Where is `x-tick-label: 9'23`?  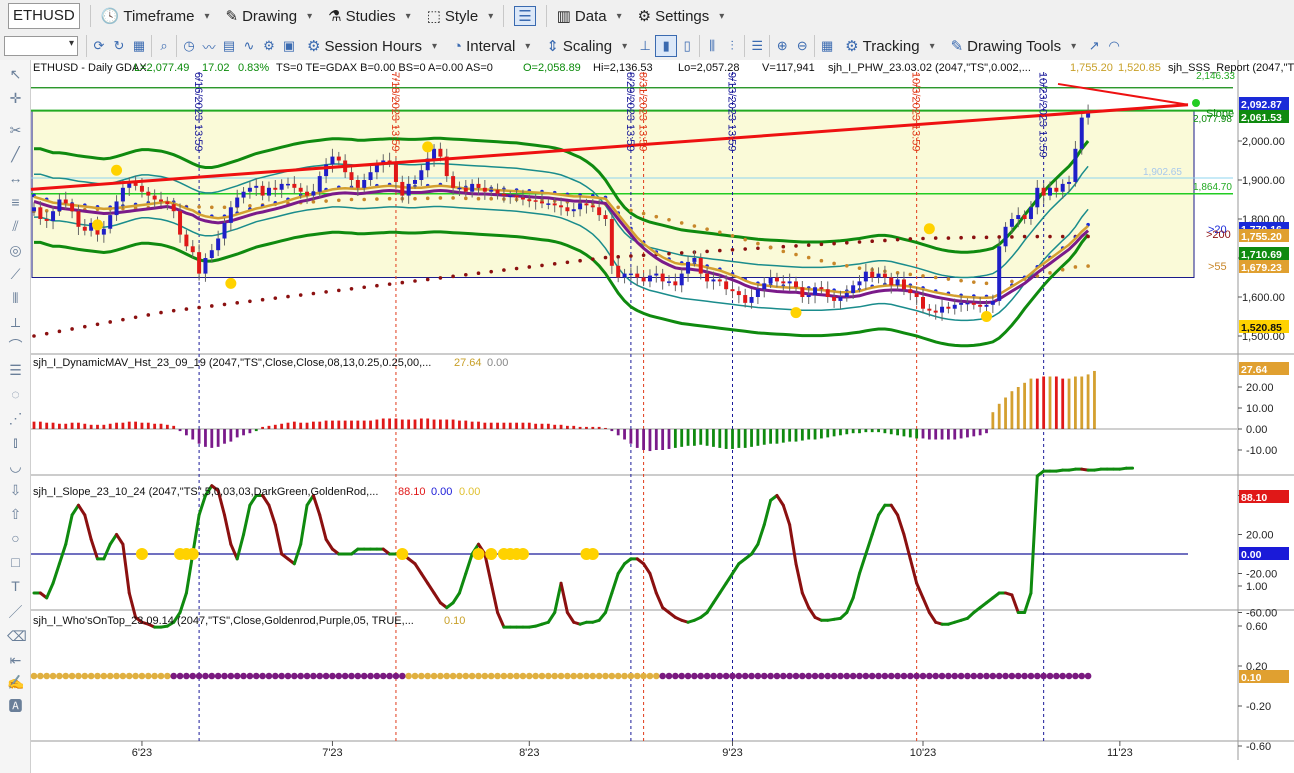 x-tick-label: 9'23 is located at coordinates (732, 753).